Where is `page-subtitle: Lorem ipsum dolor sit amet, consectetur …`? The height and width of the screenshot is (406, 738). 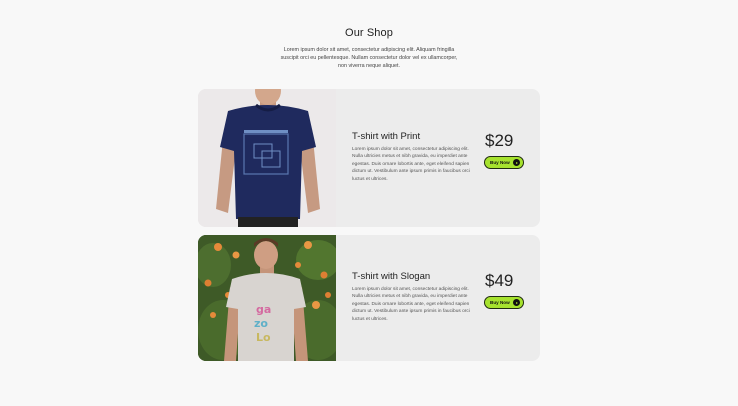
page-subtitle: Lorem ipsum dolor sit amet, consectetur … is located at coordinates (369, 58).